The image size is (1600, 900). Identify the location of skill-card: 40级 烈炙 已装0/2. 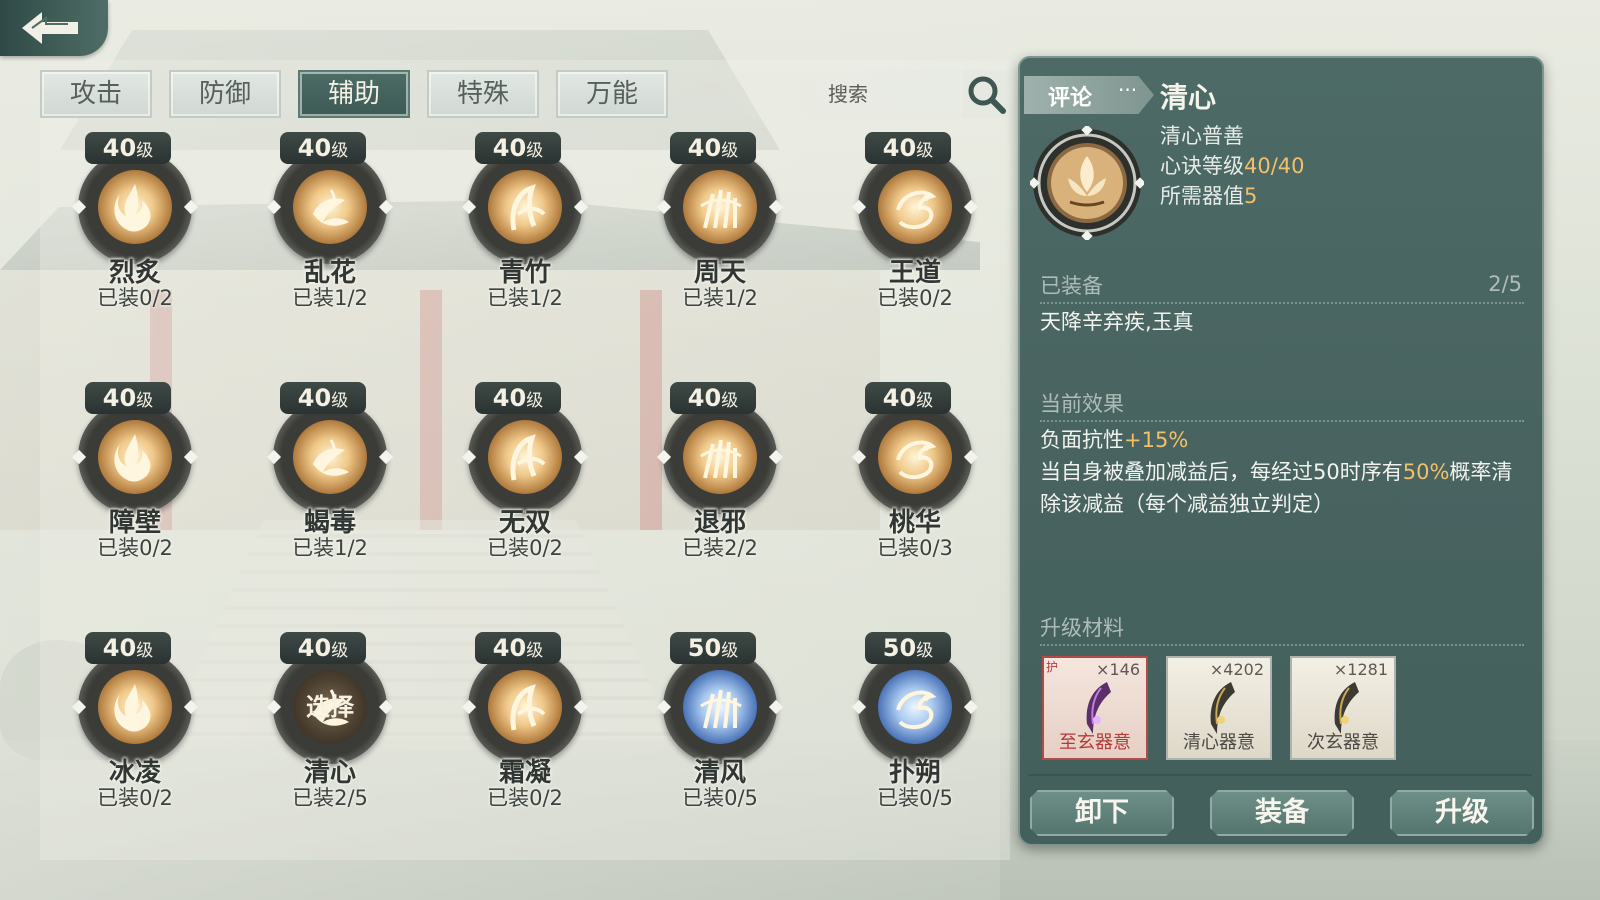
(135, 222).